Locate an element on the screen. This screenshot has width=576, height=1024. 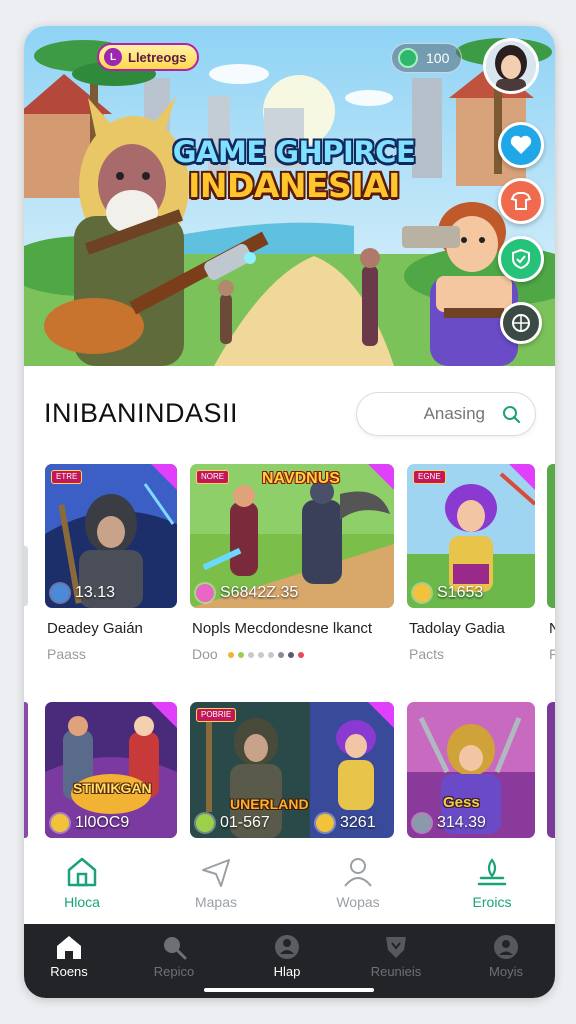
hero-title: GAME GHPIRCE INDANESIAI is located at coordinates (294, 170).